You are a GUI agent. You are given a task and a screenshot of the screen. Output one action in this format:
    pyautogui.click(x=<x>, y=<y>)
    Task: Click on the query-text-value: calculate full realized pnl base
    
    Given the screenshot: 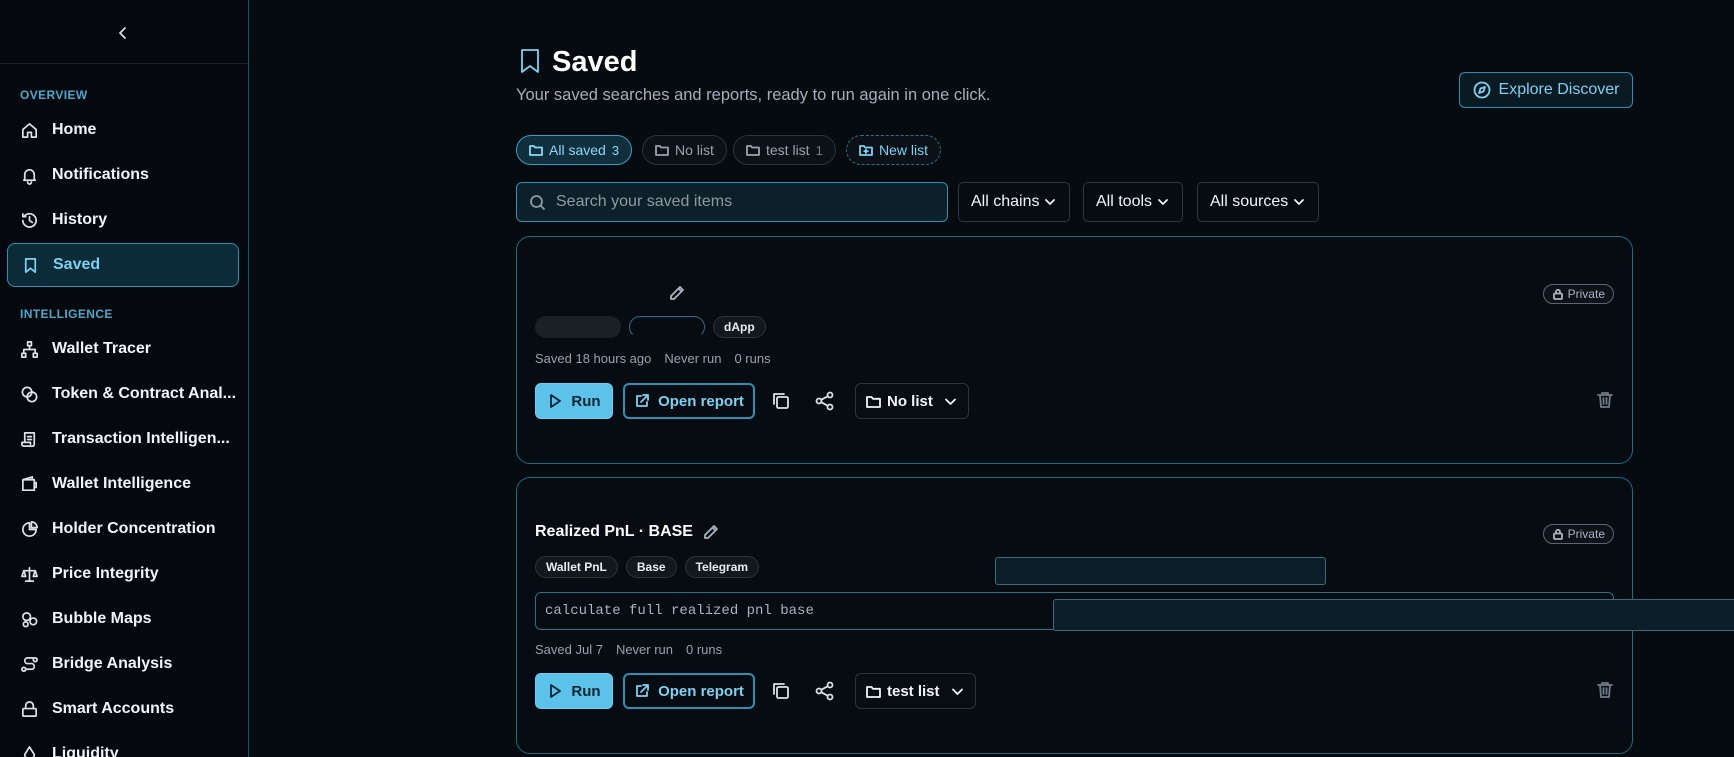 What is the action you would take?
    pyautogui.click(x=679, y=611)
    